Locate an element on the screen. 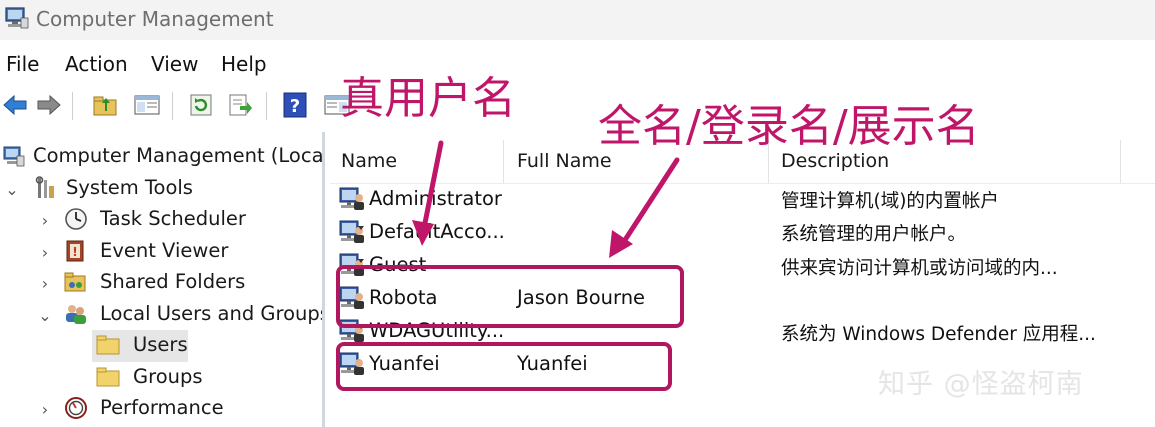 The height and width of the screenshot is (427, 1155). tree-label-local-users-groups: Local Users and Groups is located at coordinates (211, 313).